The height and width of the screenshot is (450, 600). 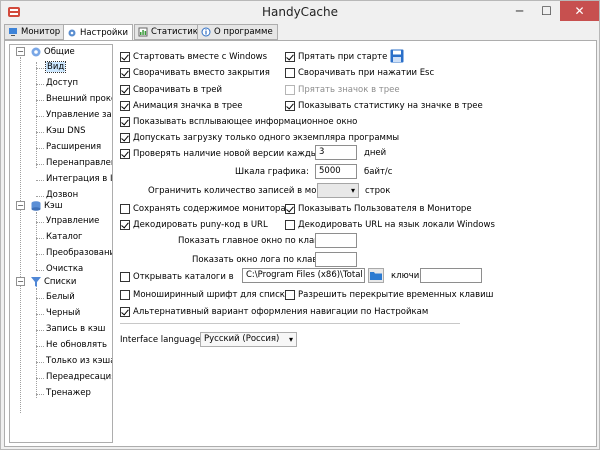 I want to click on tab-label: Статистика, so click(x=177, y=32).